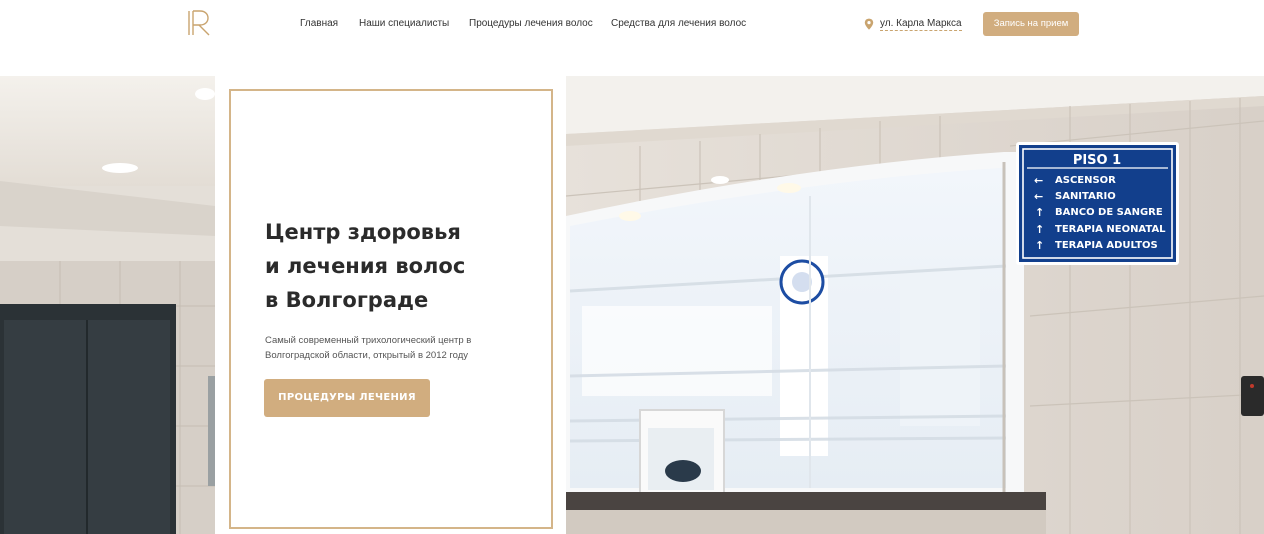 The width and height of the screenshot is (1264, 534). Describe the element at coordinates (1110, 229) in the screenshot. I see `svg-text: TERAPIA NEONATAL` at that location.